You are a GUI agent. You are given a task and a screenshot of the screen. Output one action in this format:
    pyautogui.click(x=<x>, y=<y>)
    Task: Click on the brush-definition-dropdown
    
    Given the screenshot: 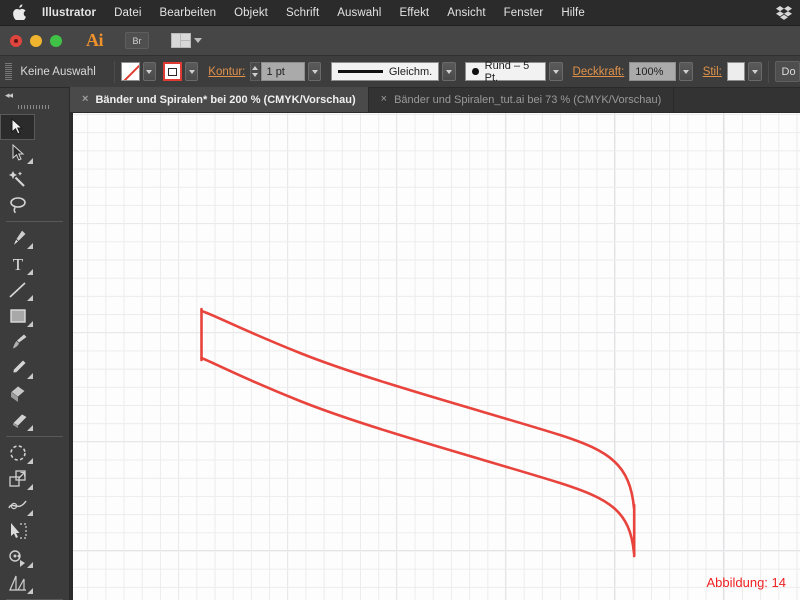 What is the action you would take?
    pyautogui.click(x=556, y=71)
    